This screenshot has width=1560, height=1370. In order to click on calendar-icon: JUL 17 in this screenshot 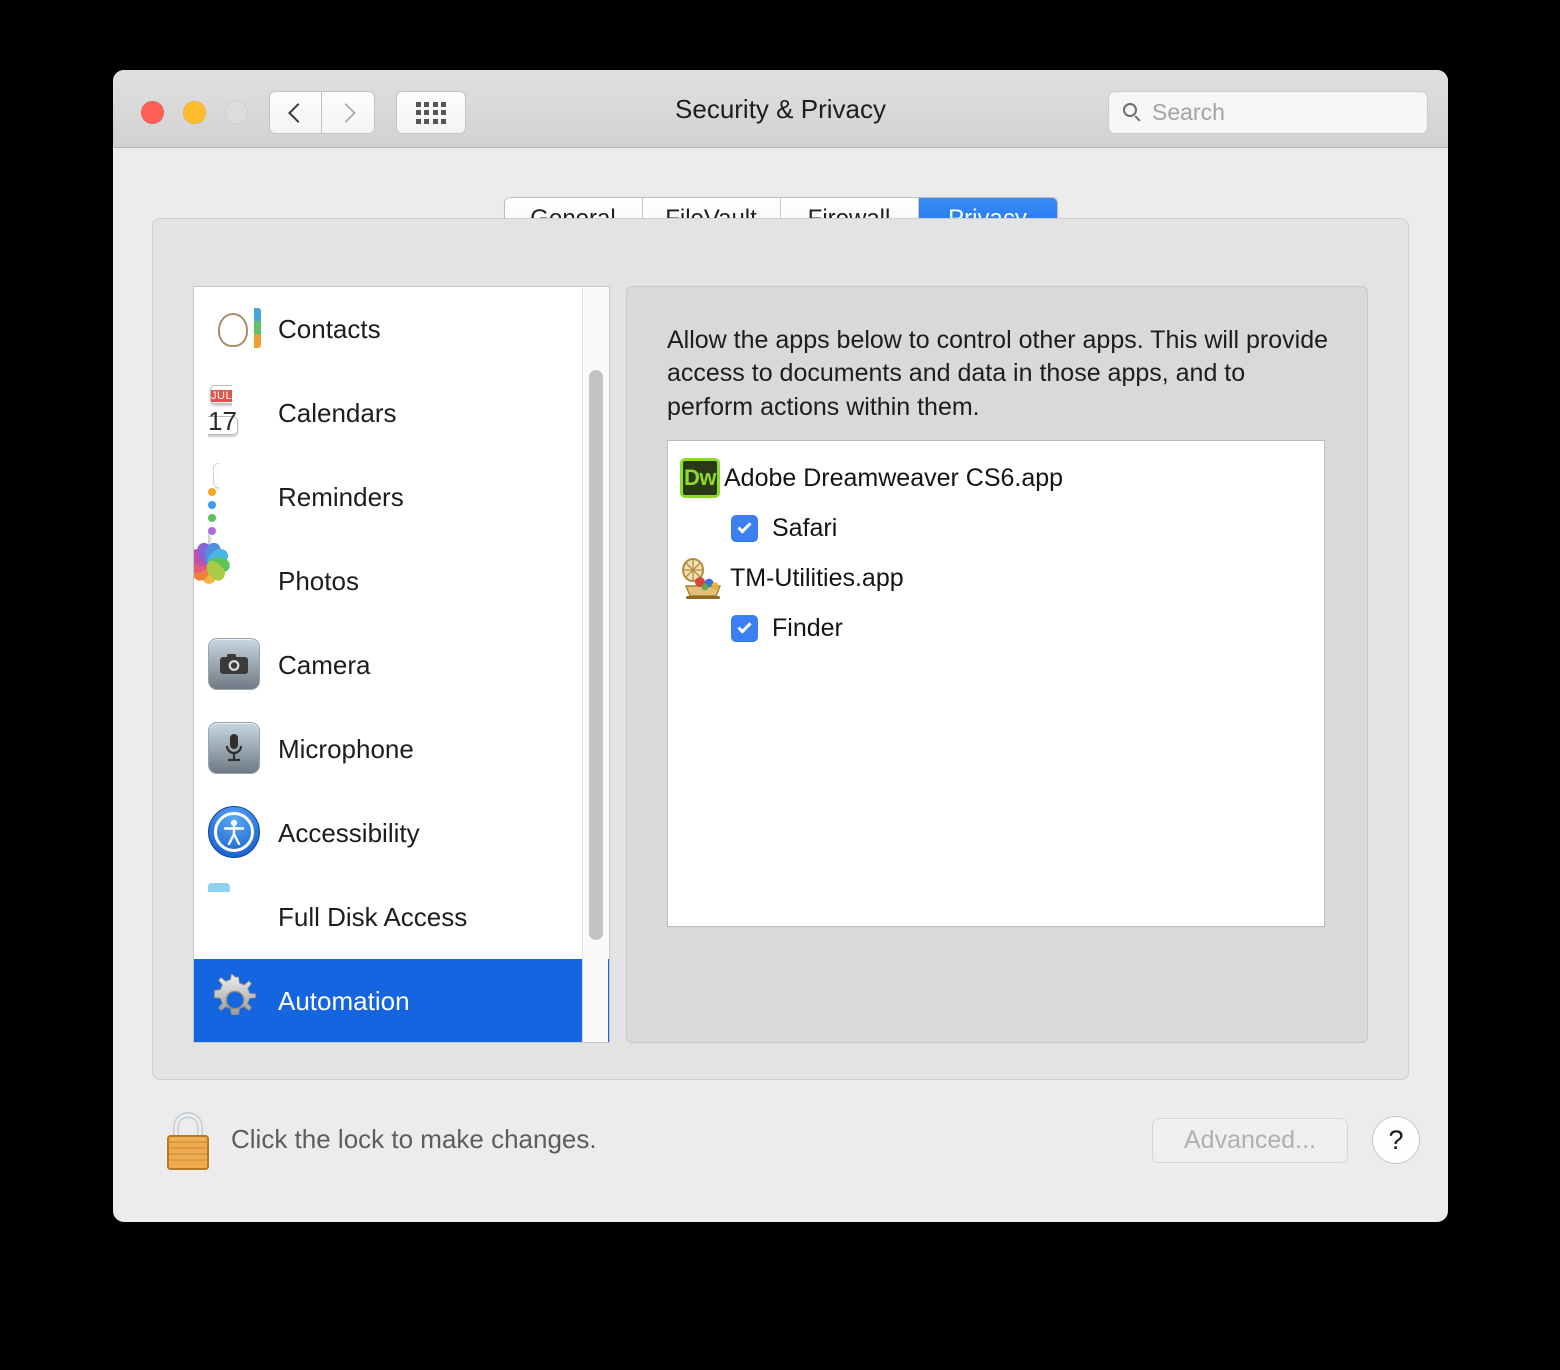, I will do `click(235, 412)`.